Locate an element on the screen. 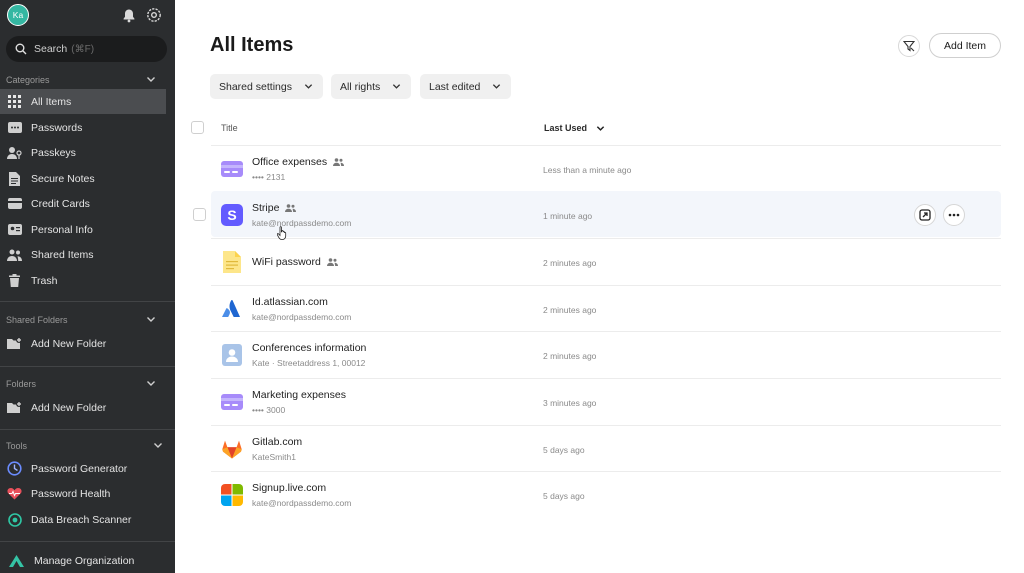  sidebar-item-label: Password Health is located at coordinates (71, 493).